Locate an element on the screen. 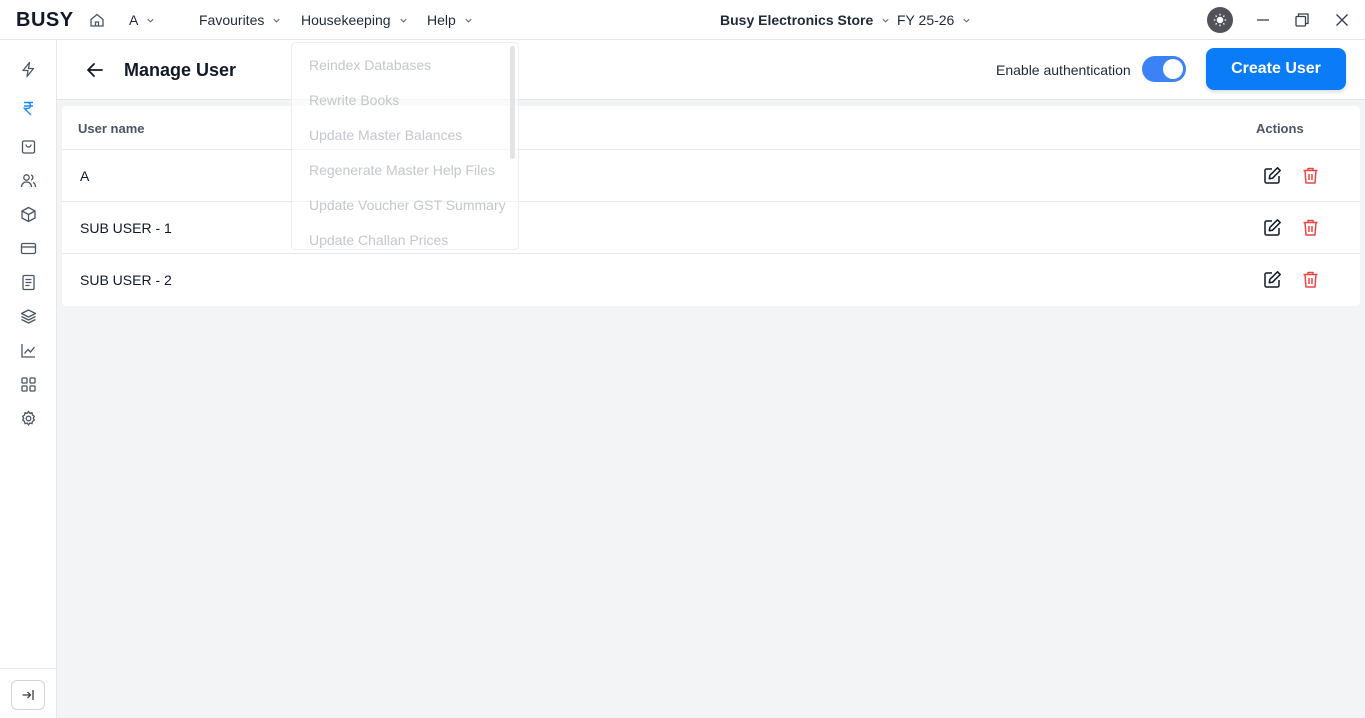  close-icon is located at coordinates (1342, 20).